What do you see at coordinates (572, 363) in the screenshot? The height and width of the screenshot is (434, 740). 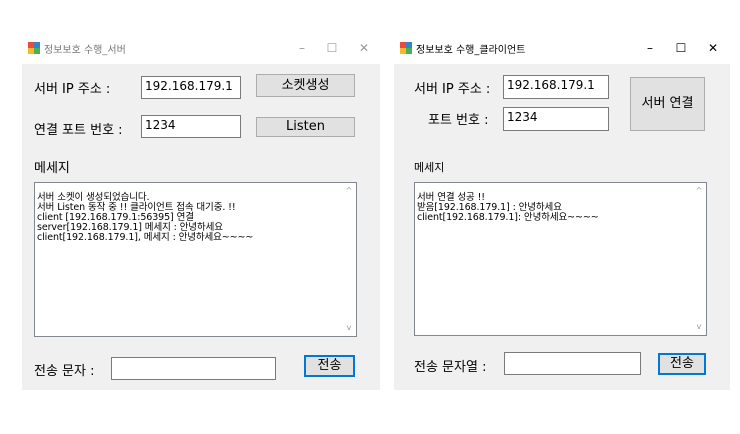 I see `client-send-input` at bounding box center [572, 363].